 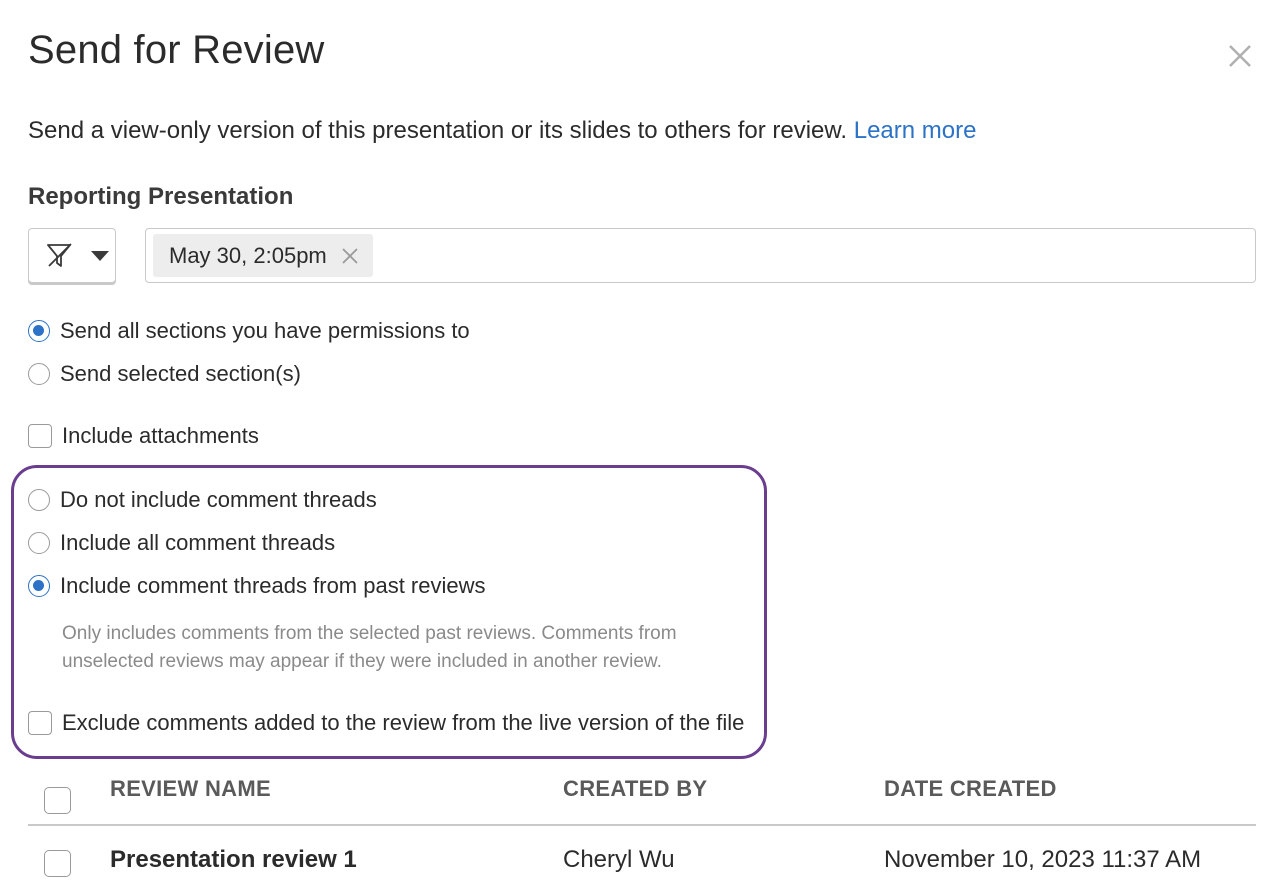 What do you see at coordinates (218, 499) in the screenshot?
I see `radio-label: Do not include comment threads` at bounding box center [218, 499].